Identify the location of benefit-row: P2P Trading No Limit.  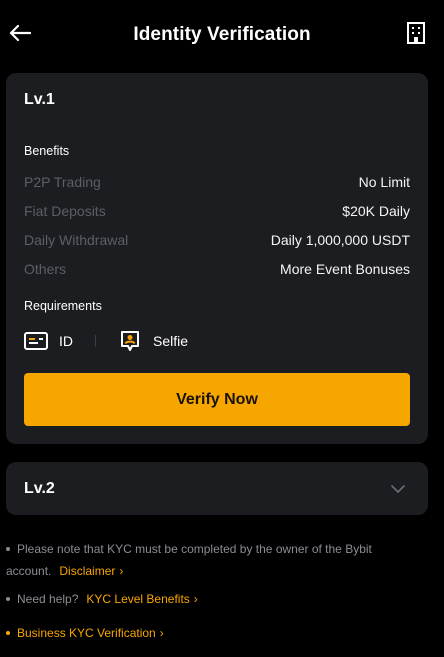
(217, 182).